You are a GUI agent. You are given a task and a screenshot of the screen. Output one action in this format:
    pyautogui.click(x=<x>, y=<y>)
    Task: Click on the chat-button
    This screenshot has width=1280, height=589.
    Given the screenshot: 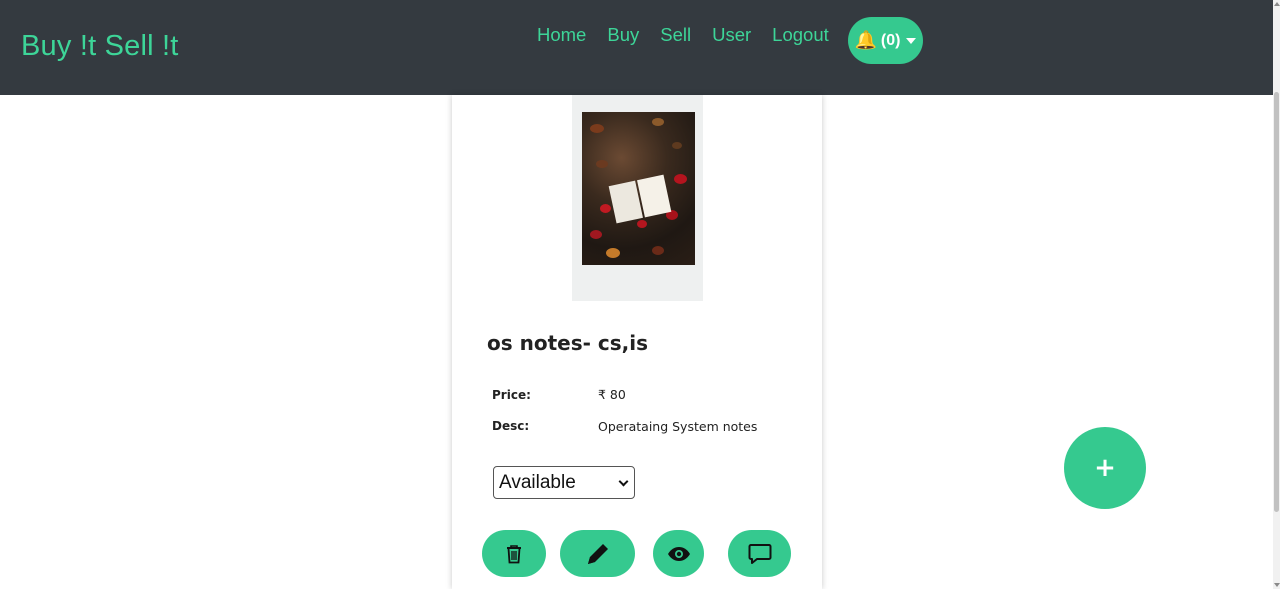 What is the action you would take?
    pyautogui.click(x=759, y=553)
    